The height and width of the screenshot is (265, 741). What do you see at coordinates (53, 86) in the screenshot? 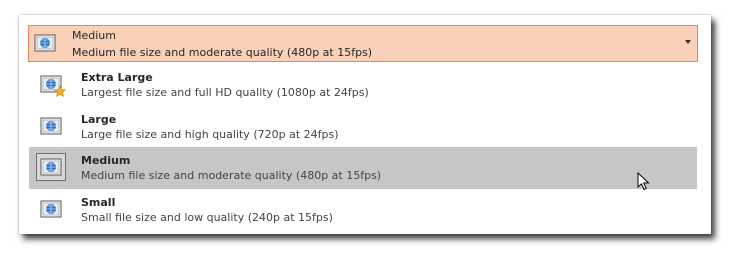
I see `video-quality-star-icon` at bounding box center [53, 86].